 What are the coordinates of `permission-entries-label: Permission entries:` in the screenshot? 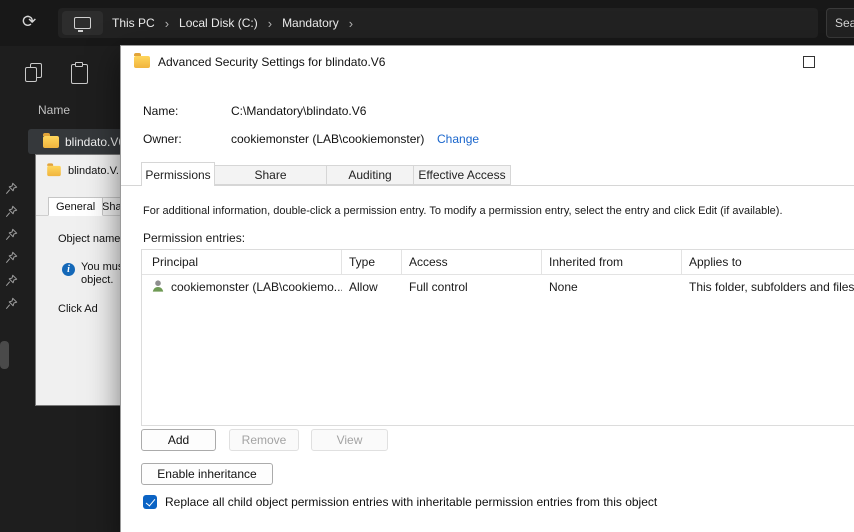 It's located at (194, 238).